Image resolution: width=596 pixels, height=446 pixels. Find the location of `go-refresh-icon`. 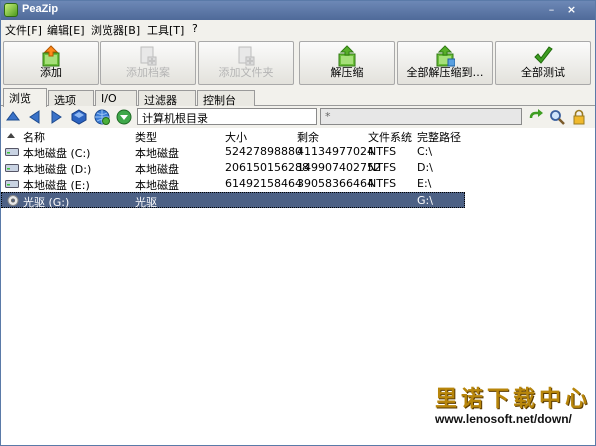

go-refresh-icon is located at coordinates (536, 117).